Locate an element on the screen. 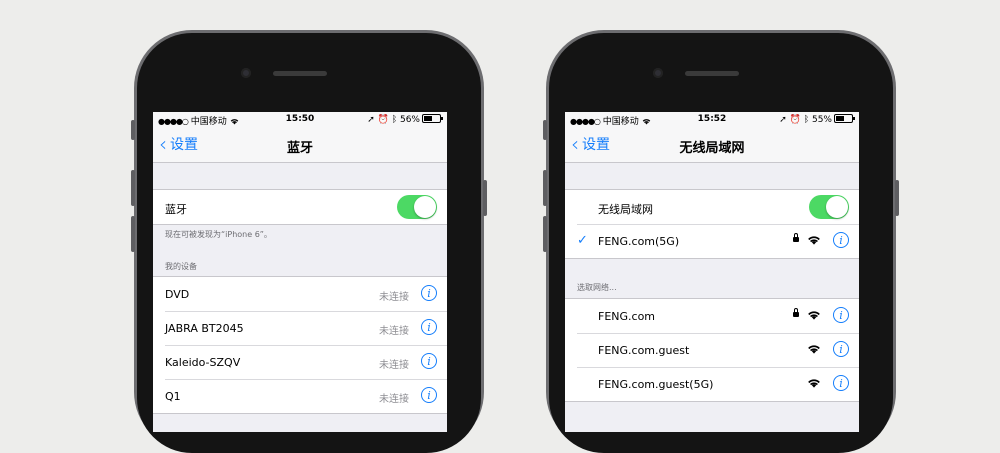 The height and width of the screenshot is (453, 1000). page-title: 无线局域网 is located at coordinates (712, 148).